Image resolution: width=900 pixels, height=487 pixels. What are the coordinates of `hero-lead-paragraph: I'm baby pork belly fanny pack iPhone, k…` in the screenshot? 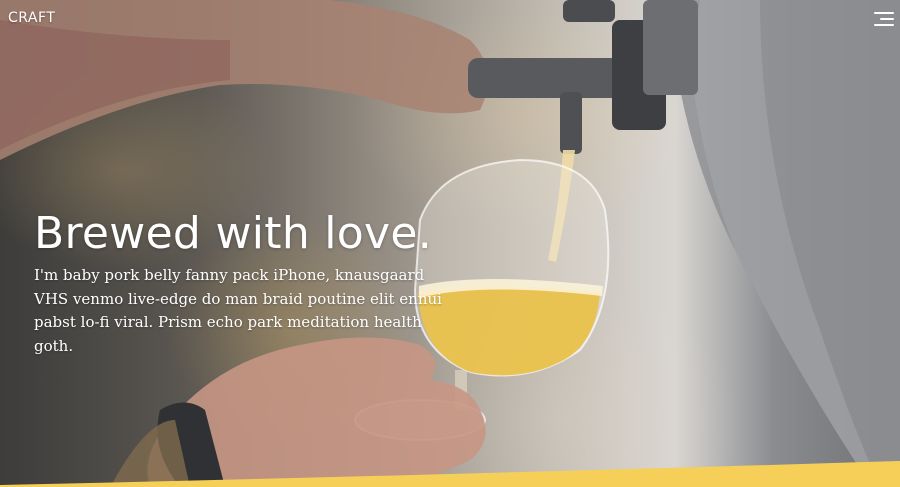 It's located at (238, 310).